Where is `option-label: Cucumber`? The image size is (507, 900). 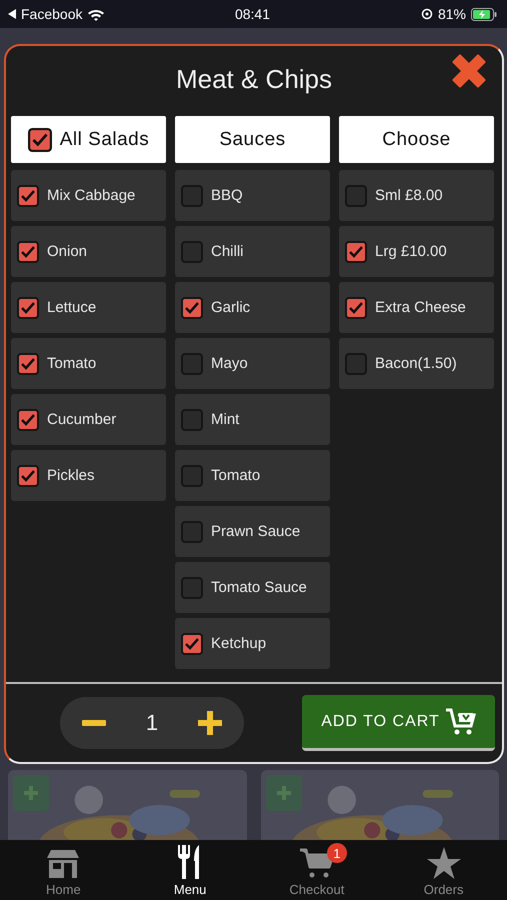 option-label: Cucumber is located at coordinates (81, 419).